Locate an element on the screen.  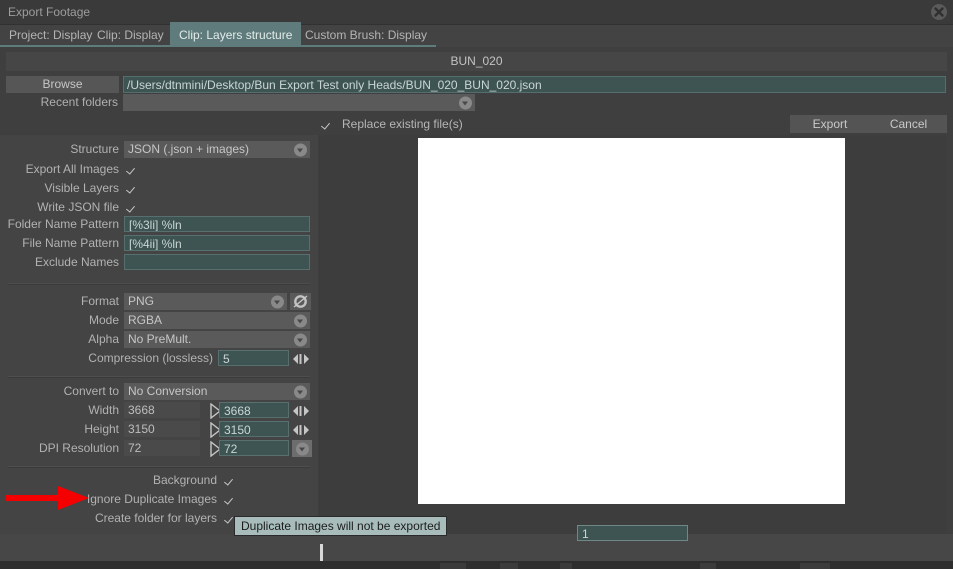
tooltip: Duplicate Images will not be exported is located at coordinates (341, 526).